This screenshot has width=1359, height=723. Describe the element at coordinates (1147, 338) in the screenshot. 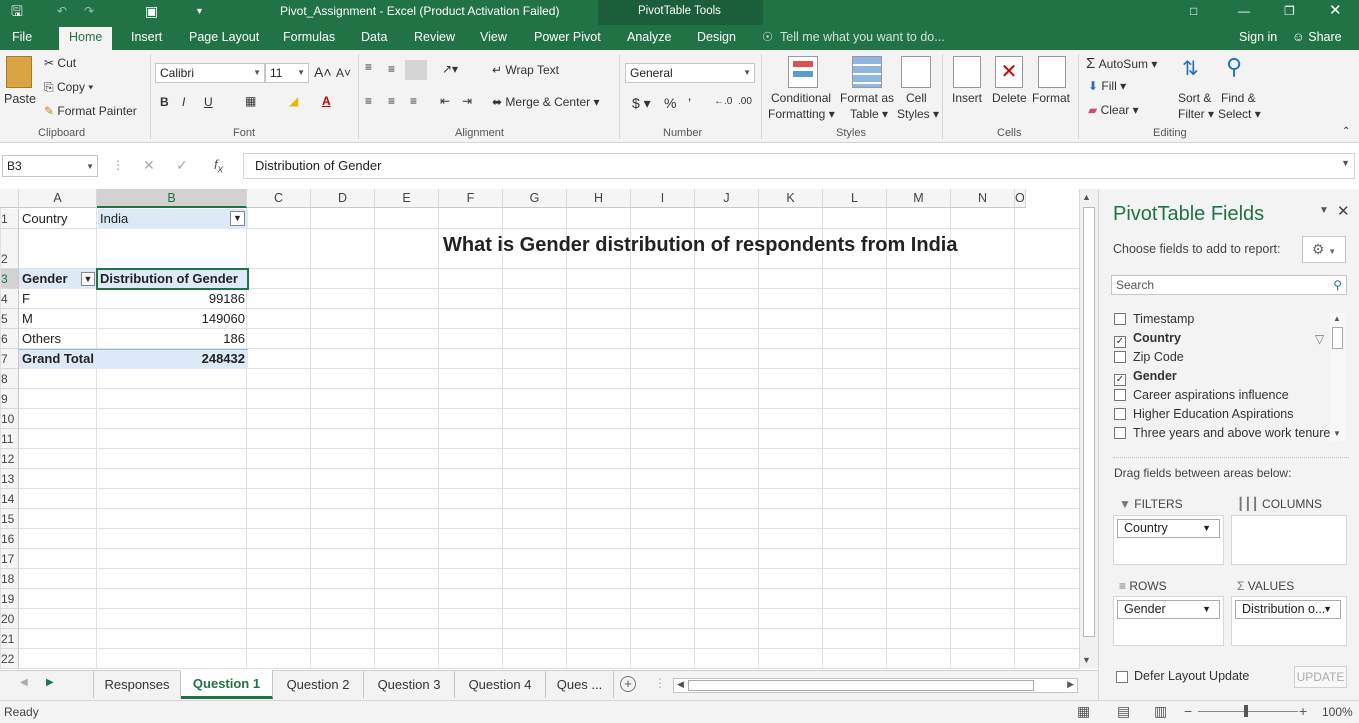

I see `field-list-item: ✓ Country` at that location.